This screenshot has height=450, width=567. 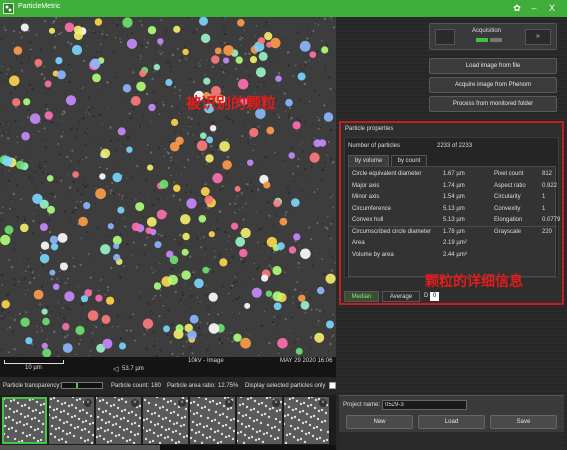 I want to click on load-image-from-file-button: Load image from file, so click(x=493, y=66).